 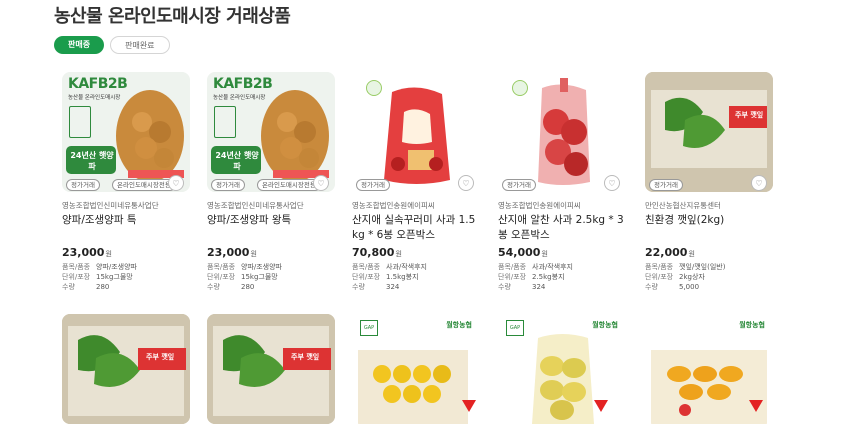 I want to click on seller-name: 만인산농협산지유통센터, so click(x=683, y=205).